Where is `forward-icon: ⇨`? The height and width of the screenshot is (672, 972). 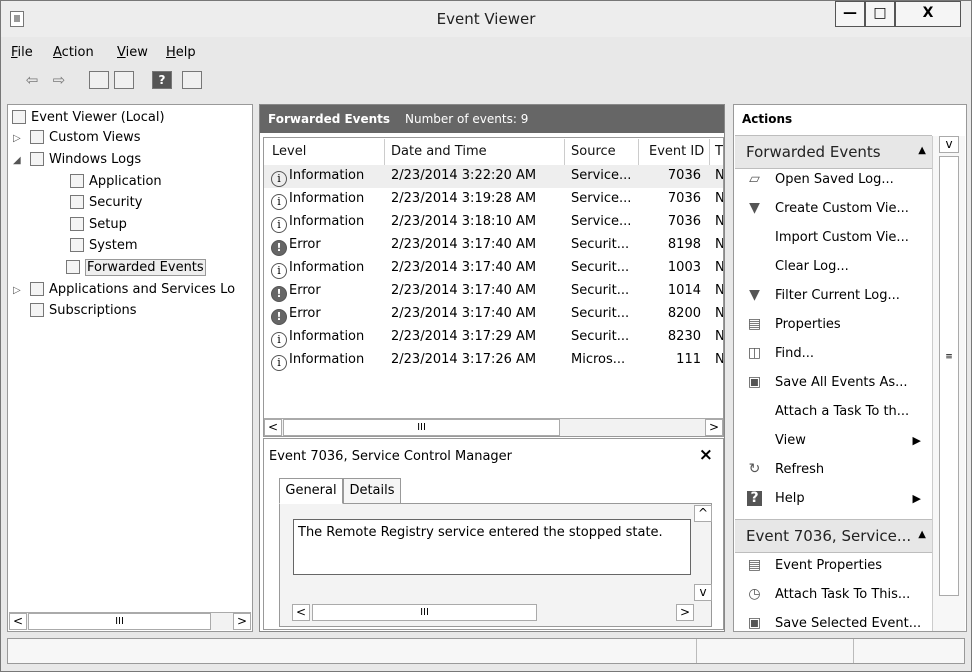
forward-icon: ⇨ is located at coordinates (59, 80).